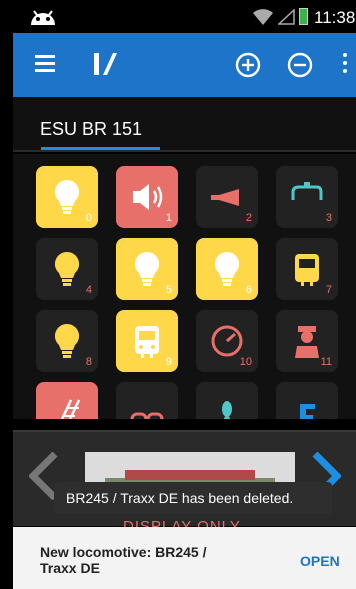 Image resolution: width=356 pixels, height=589 pixels. I want to click on function-button-4: 4, so click(67, 269).